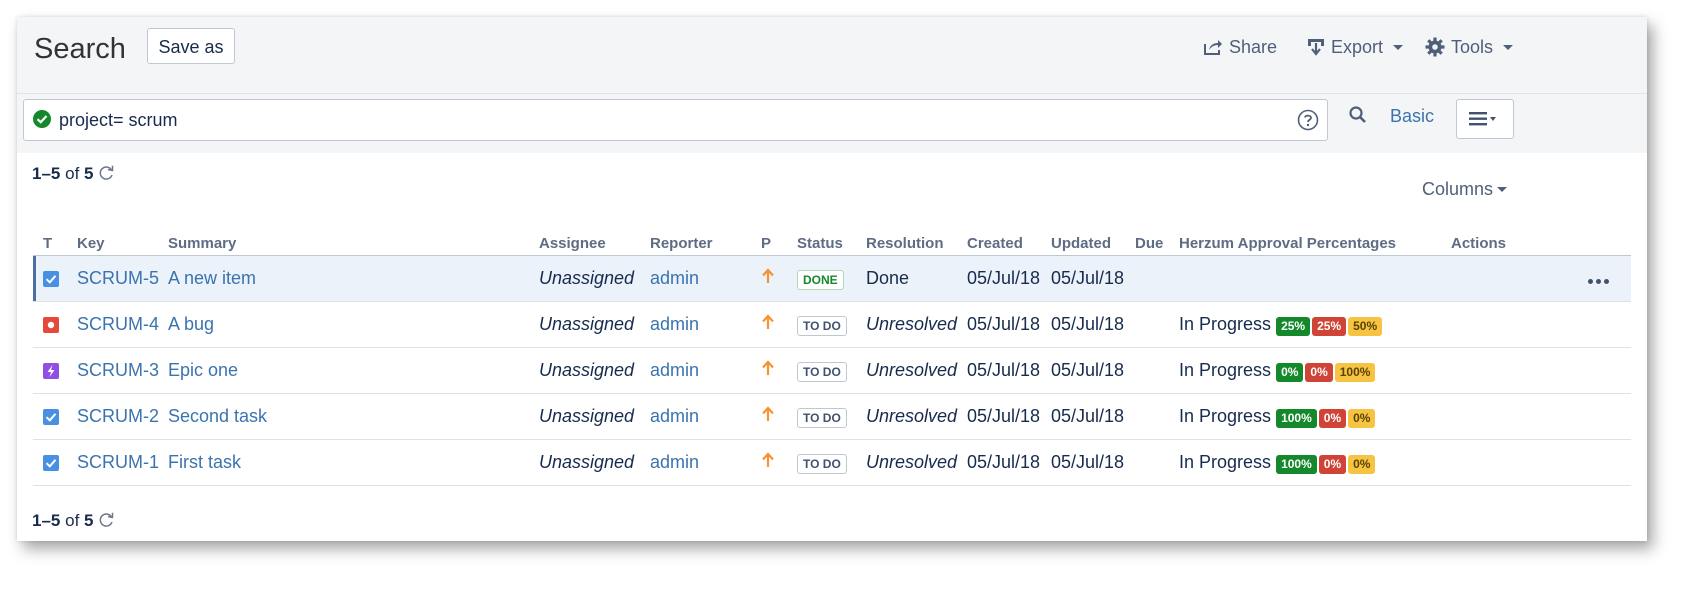  Describe the element at coordinates (51, 278) in the screenshot. I see `story-check-icon` at that location.